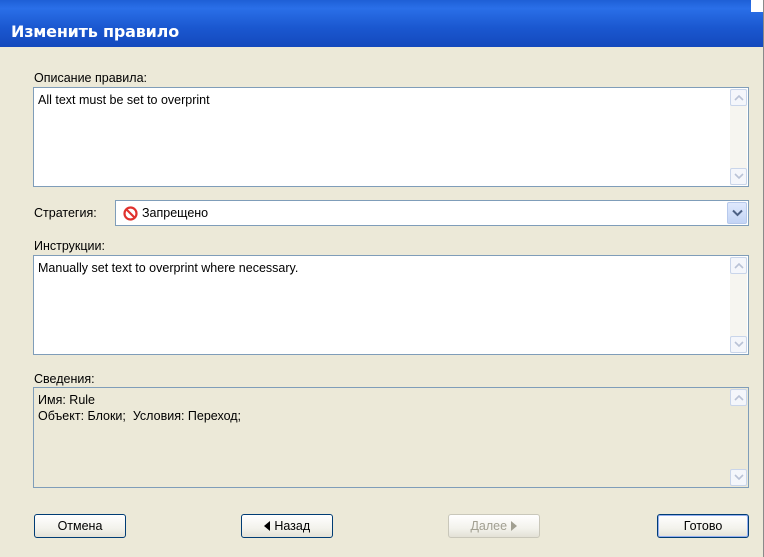 The height and width of the screenshot is (557, 764). What do you see at coordinates (432, 213) in the screenshot?
I see `strategy-select: Запрещено` at bounding box center [432, 213].